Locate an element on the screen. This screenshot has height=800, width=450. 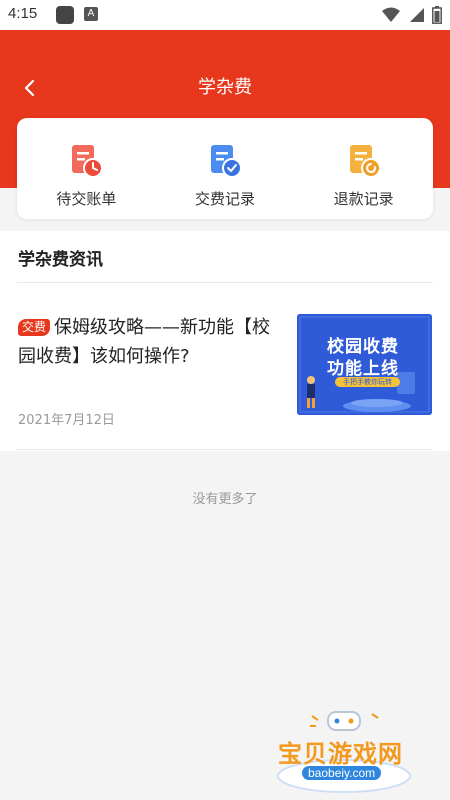
watermark-logo: 宝贝游戏网 baobeiy.com is located at coordinates (347, 751).